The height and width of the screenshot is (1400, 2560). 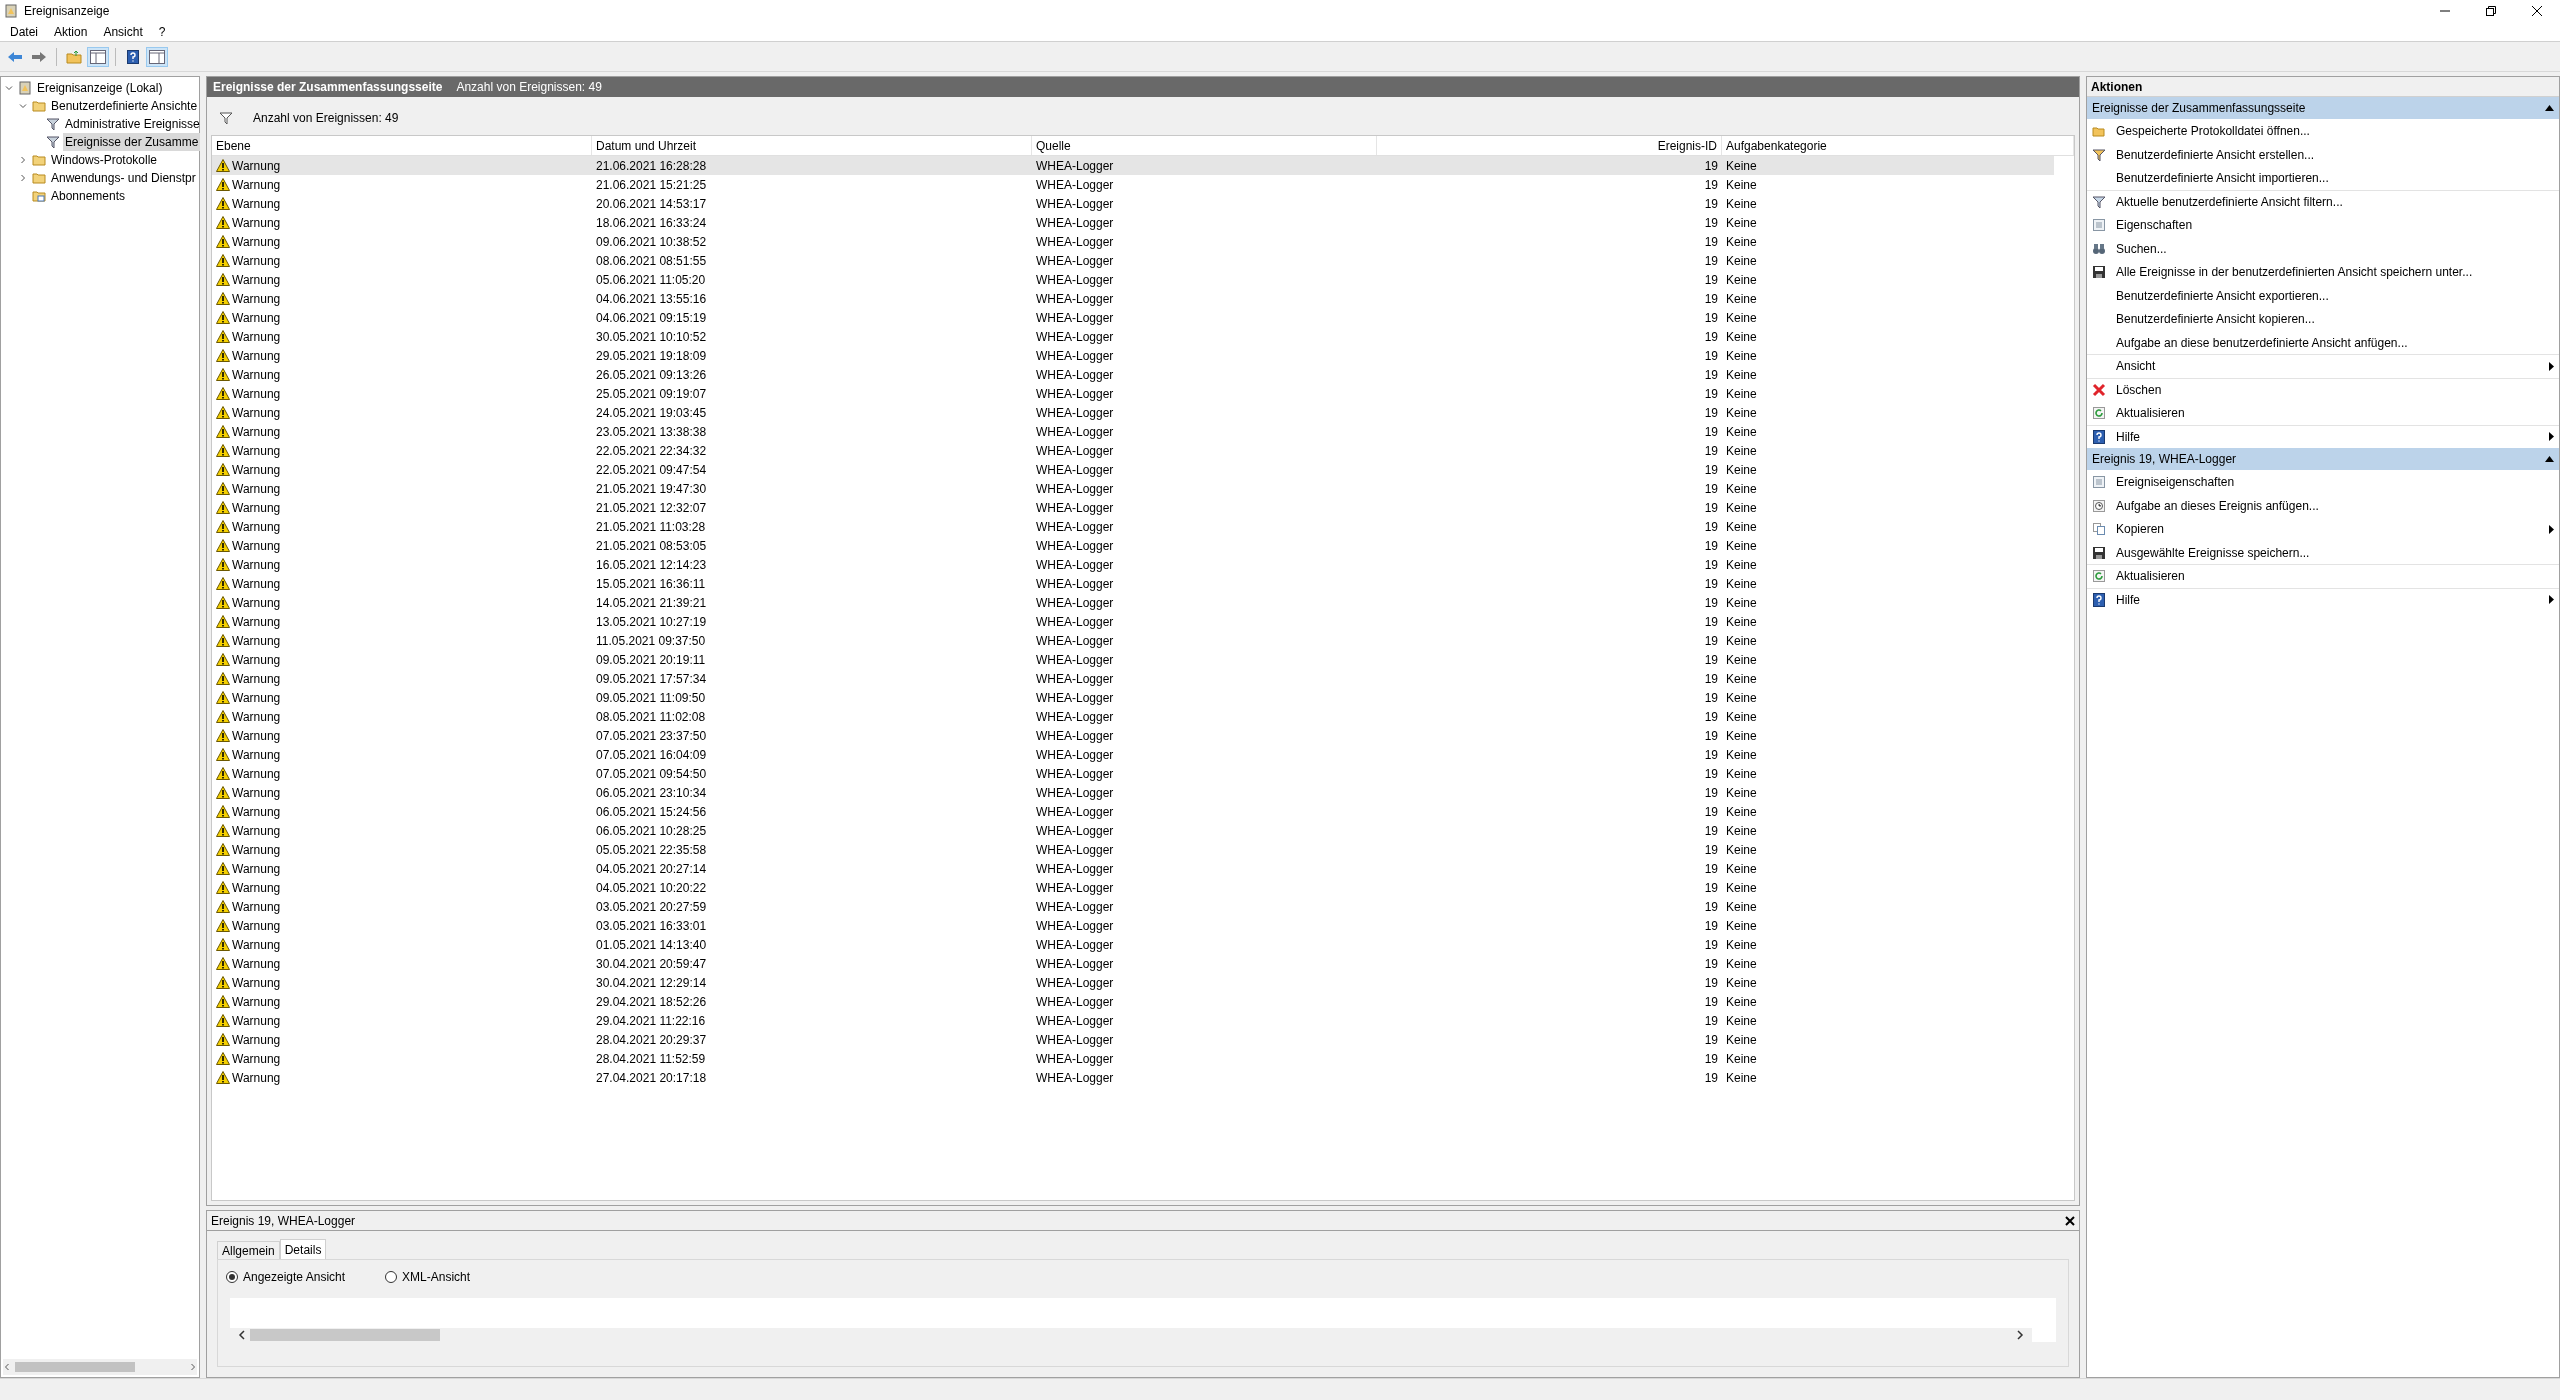 What do you see at coordinates (71, 31) in the screenshot?
I see `menu-item: Aktion` at bounding box center [71, 31].